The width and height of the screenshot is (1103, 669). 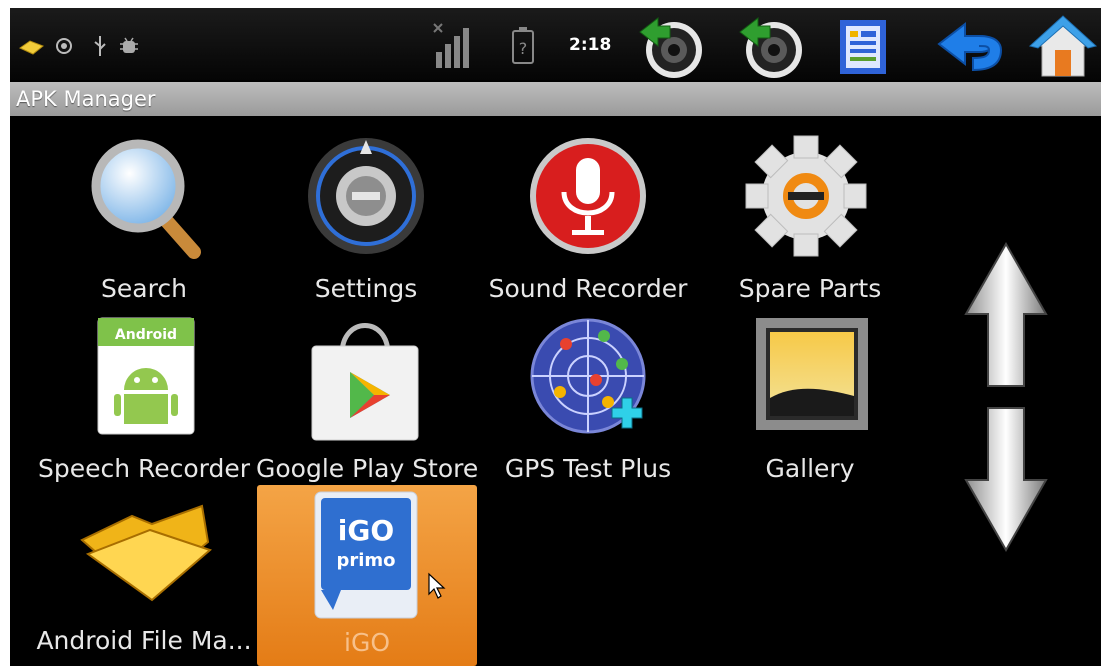 I want to click on app-label: Settings, so click(x=366, y=288).